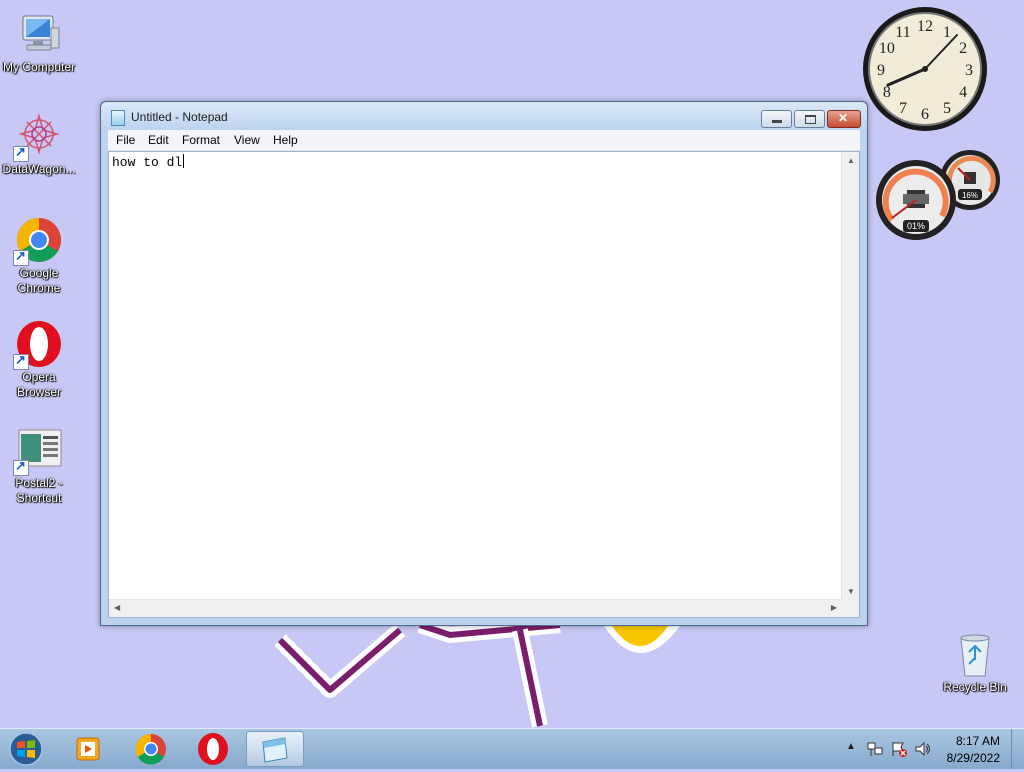 The image size is (1024, 772). What do you see at coordinates (899, 749) in the screenshot?
I see `action-center-icon` at bounding box center [899, 749].